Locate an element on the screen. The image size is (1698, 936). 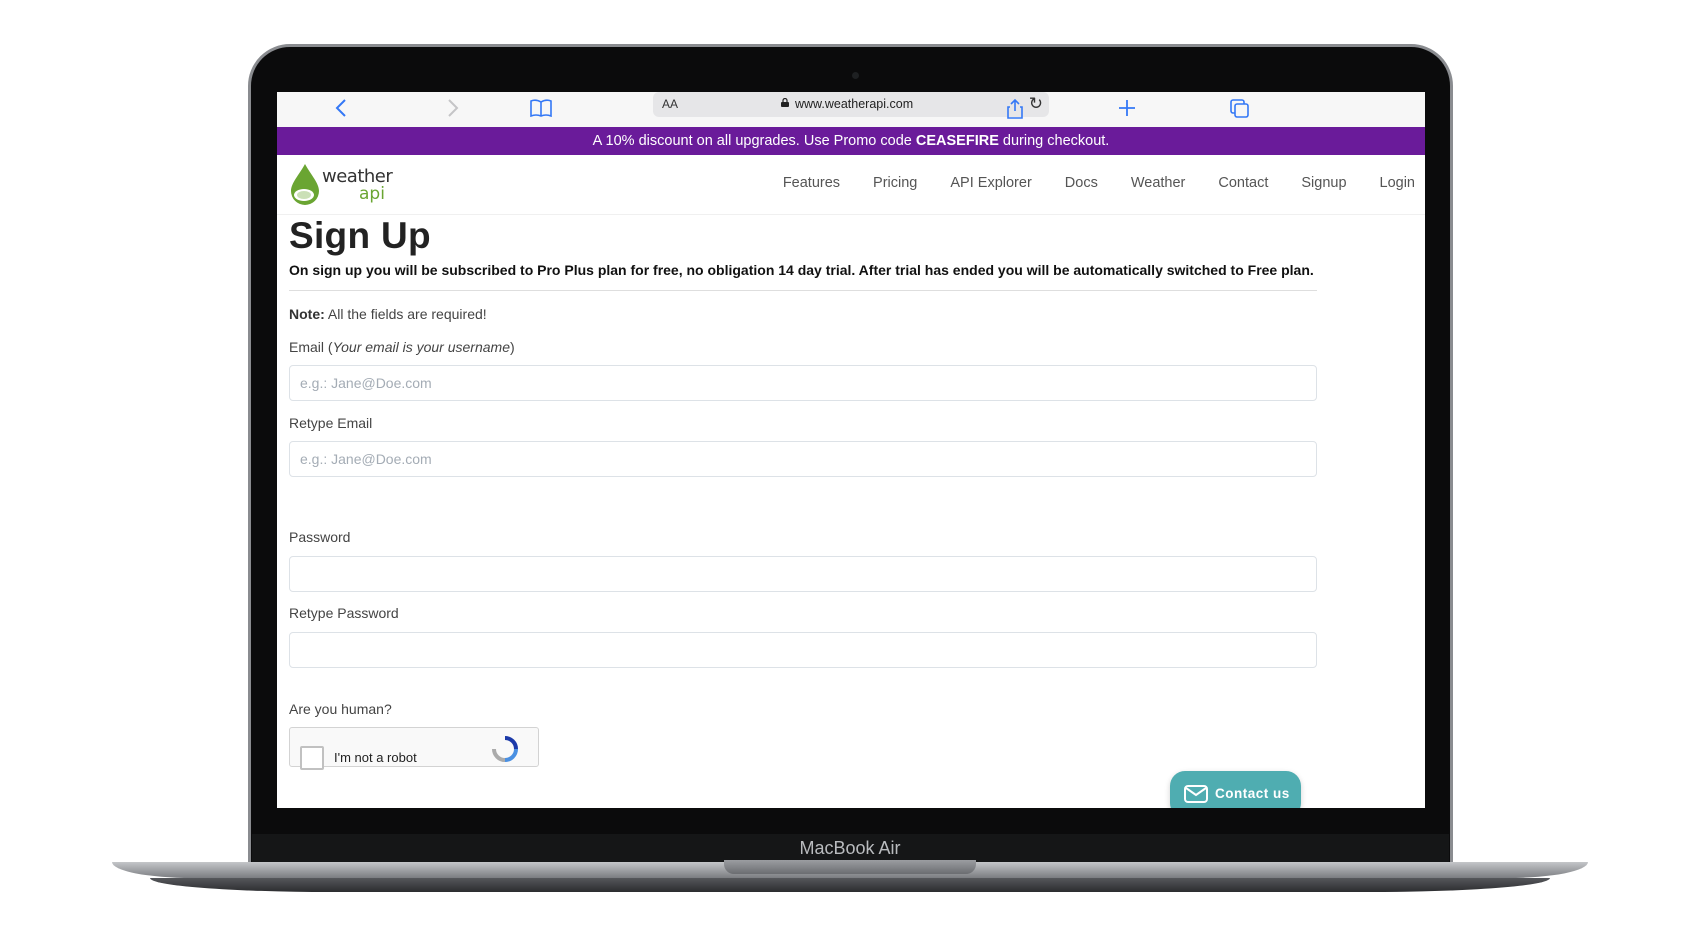
nav-login: Login is located at coordinates (1397, 183).